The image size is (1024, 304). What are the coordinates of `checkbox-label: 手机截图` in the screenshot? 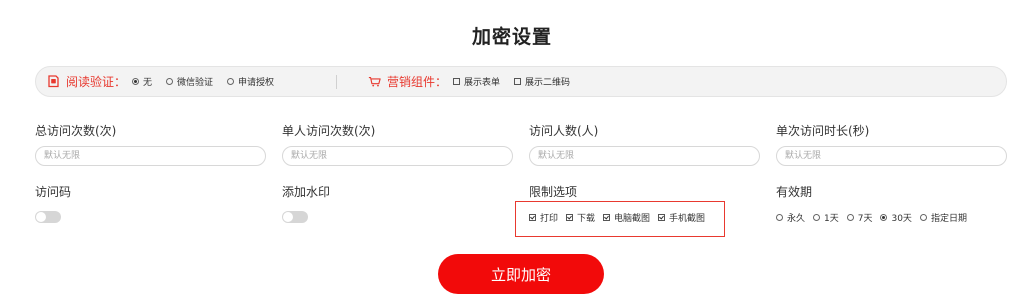 It's located at (687, 219).